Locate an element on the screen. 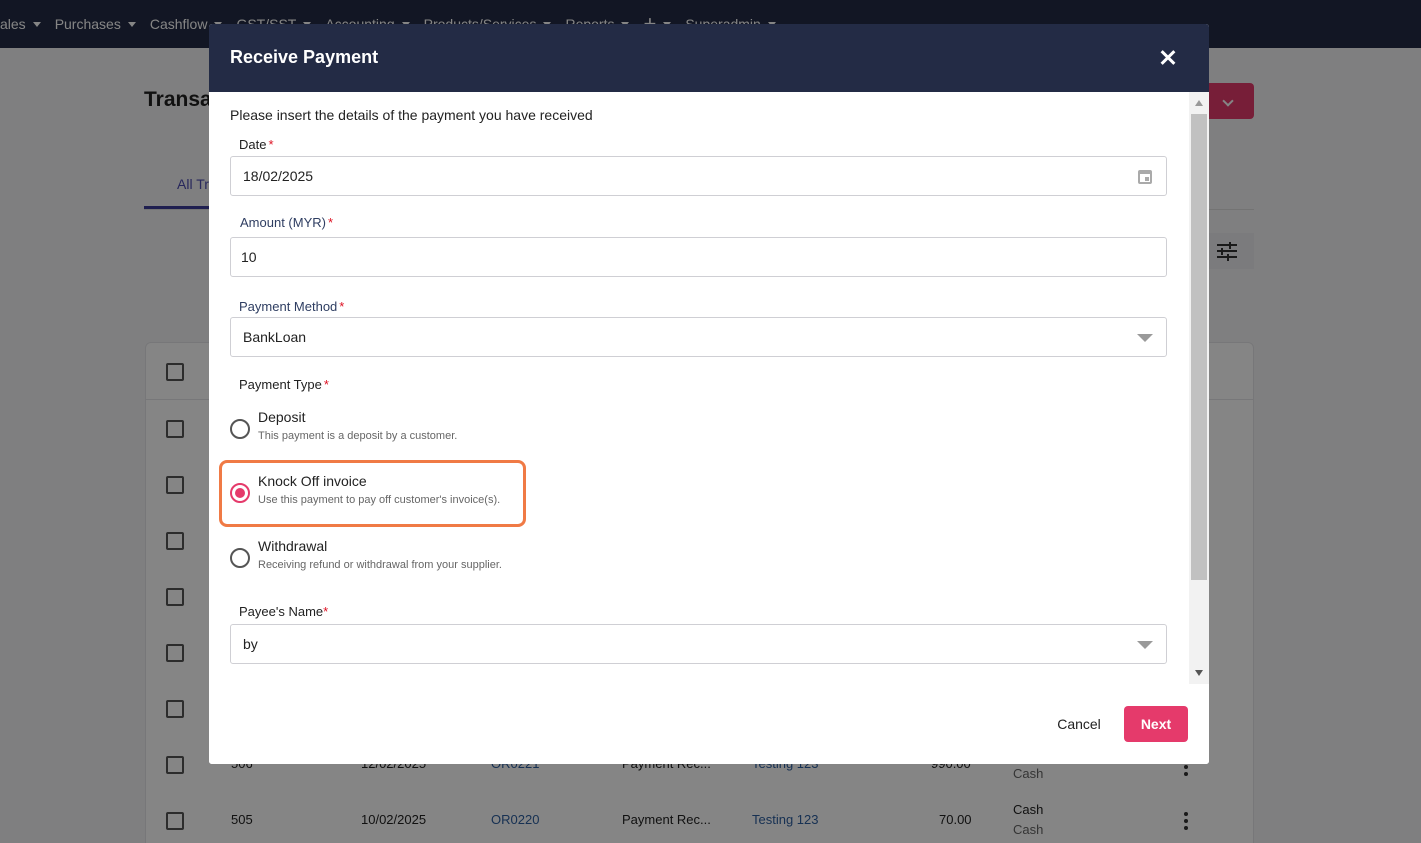 This screenshot has height=843, width=1421. dialog-scrollbar is located at coordinates (1199, 388).